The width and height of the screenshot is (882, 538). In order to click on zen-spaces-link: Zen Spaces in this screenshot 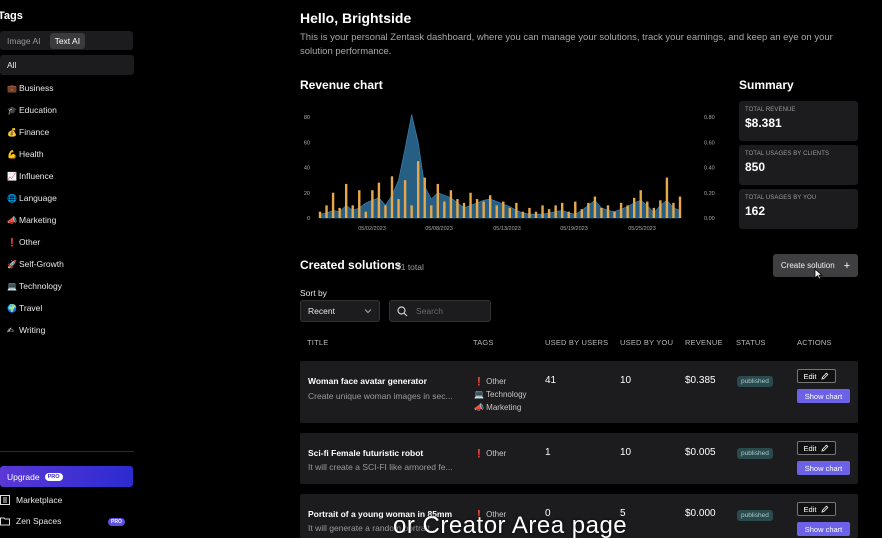, I will do `click(30, 521)`.